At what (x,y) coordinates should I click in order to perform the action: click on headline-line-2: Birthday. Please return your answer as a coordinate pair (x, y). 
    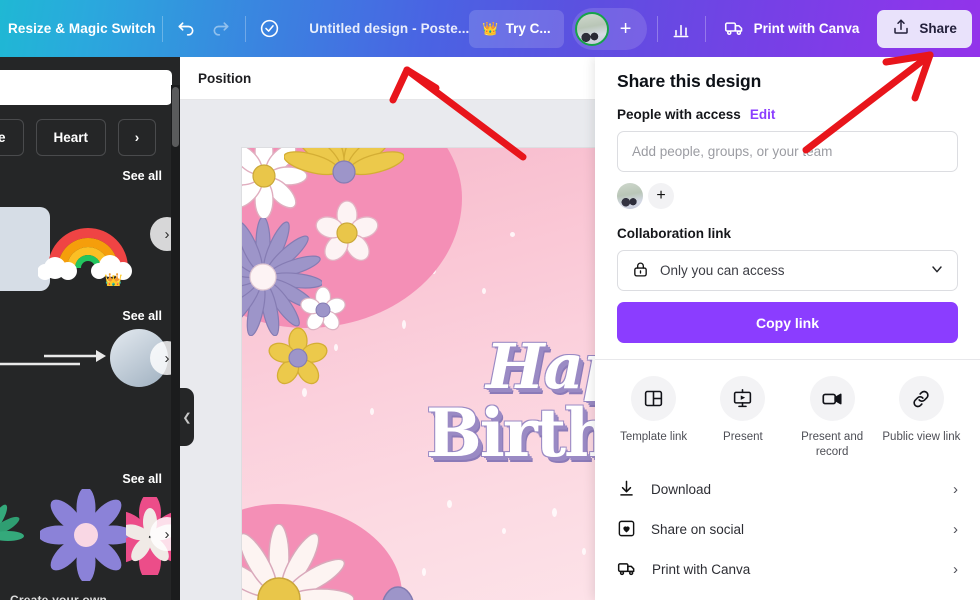
    Looking at the image, I should click on (519, 433).